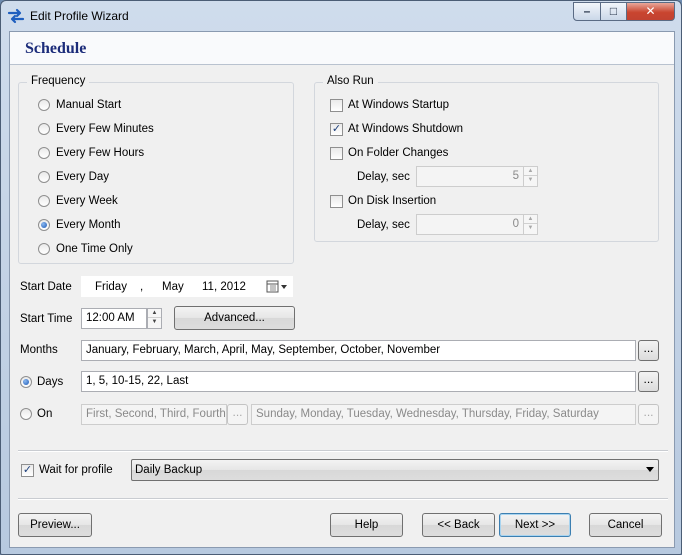  What do you see at coordinates (44, 153) in the screenshot?
I see `radio-every-few-hours` at bounding box center [44, 153].